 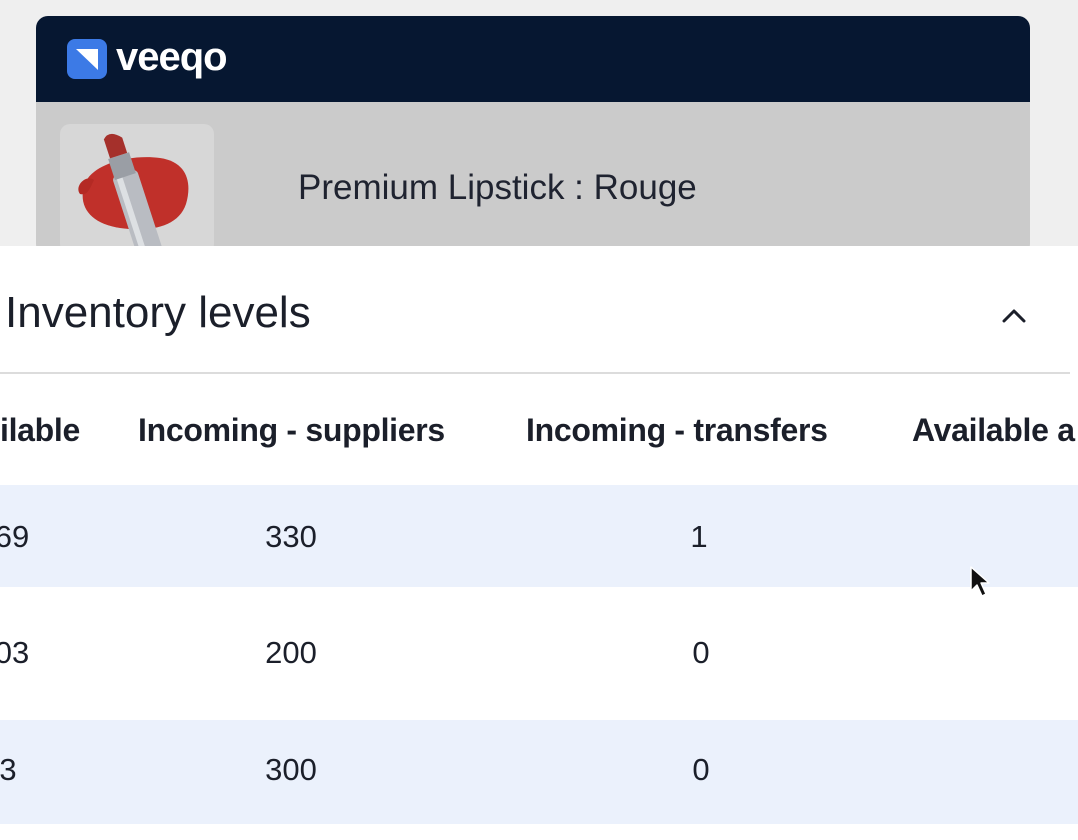 I want to click on column-header-available-after: Available a, so click(x=993, y=430).